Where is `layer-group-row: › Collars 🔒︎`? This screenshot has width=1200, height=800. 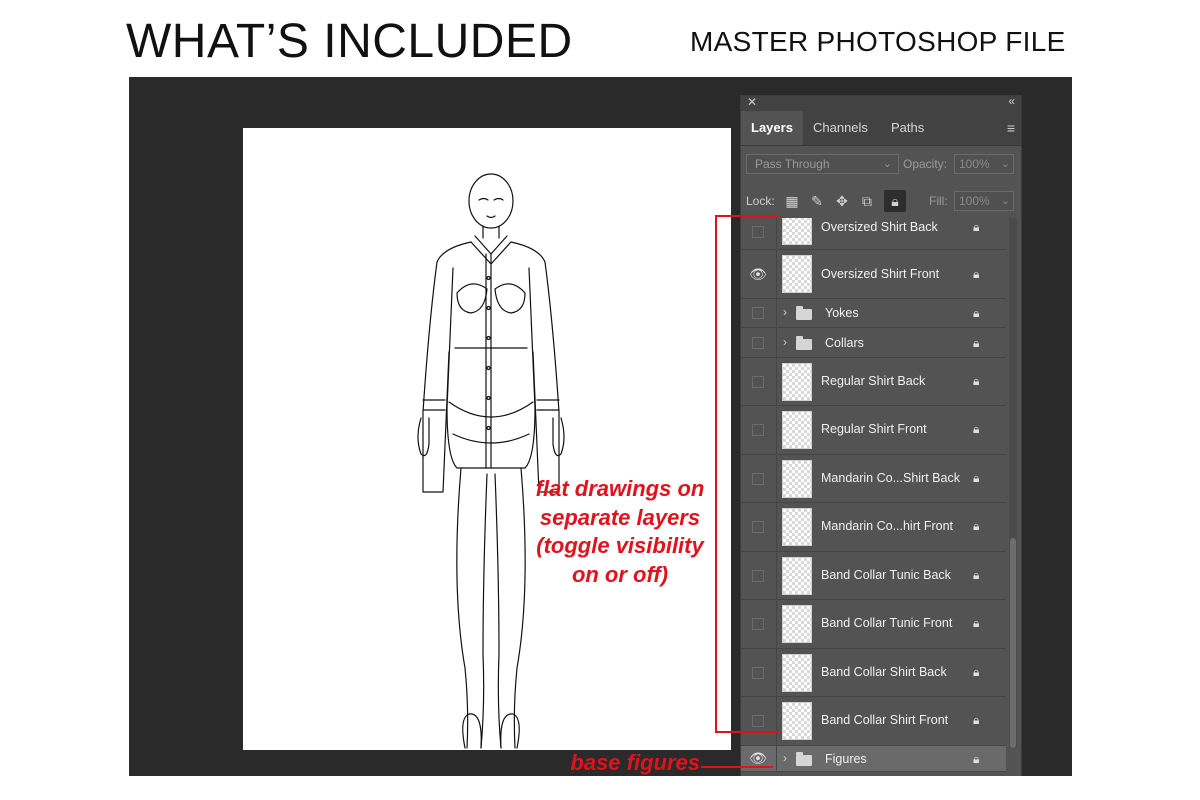
layer-group-row: › Collars 🔒︎ is located at coordinates (873, 343).